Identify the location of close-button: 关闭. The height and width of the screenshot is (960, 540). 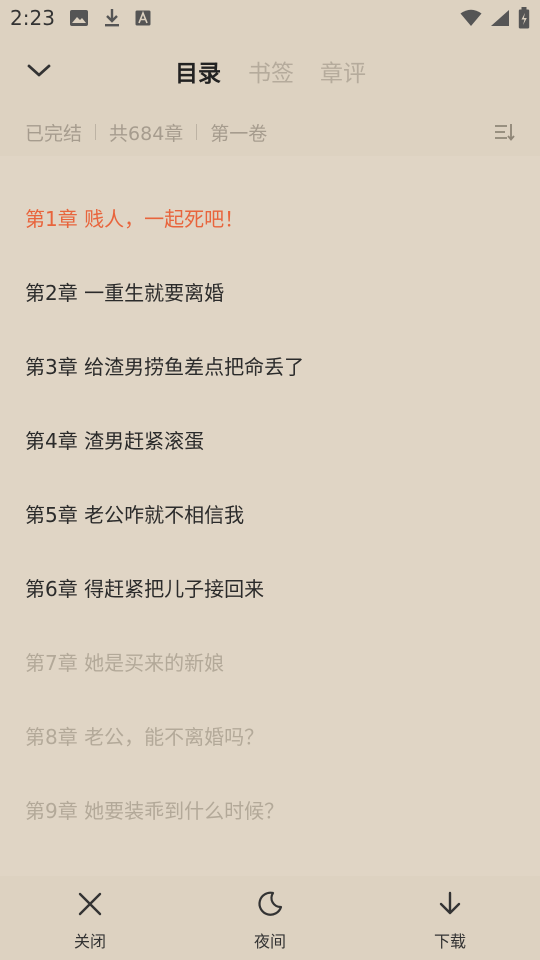
(90, 921).